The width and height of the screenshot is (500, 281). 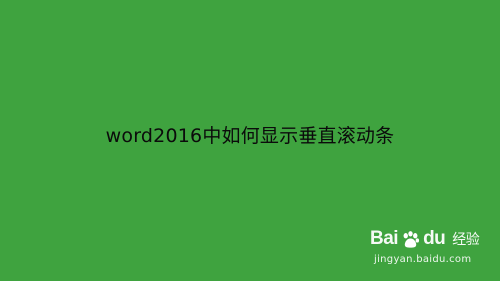 What do you see at coordinates (250, 136) in the screenshot?
I see `slide-title: word2016中如何显示垂直滚动条` at bounding box center [250, 136].